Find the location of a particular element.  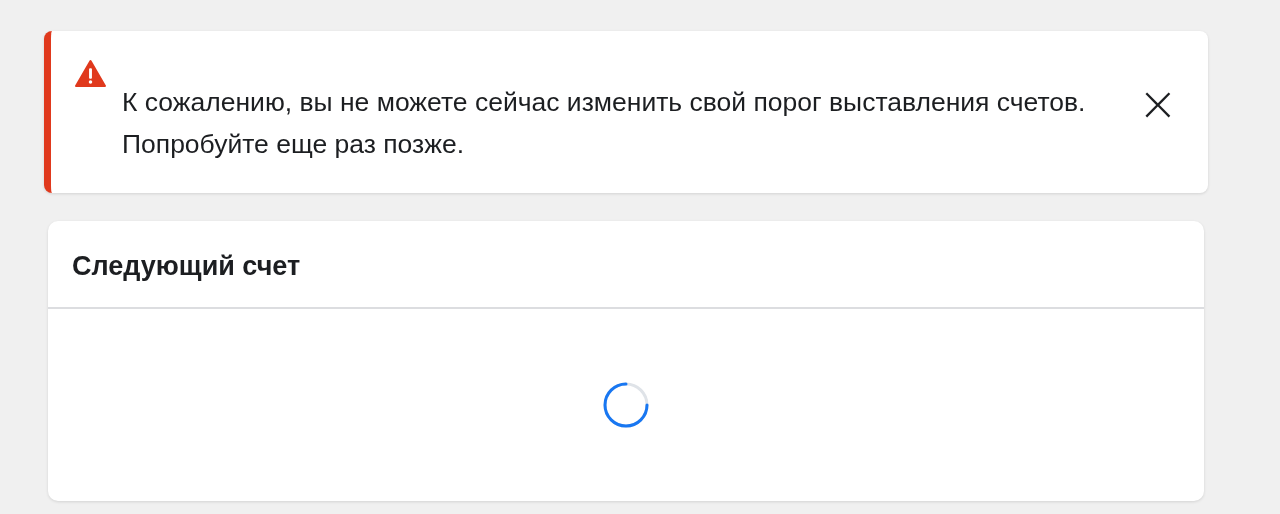

error-message: К сожалению, вы не можете сейчас изменить свой порог выставления счетов. Попробуйте еще раз позже. is located at coordinates (604, 123).